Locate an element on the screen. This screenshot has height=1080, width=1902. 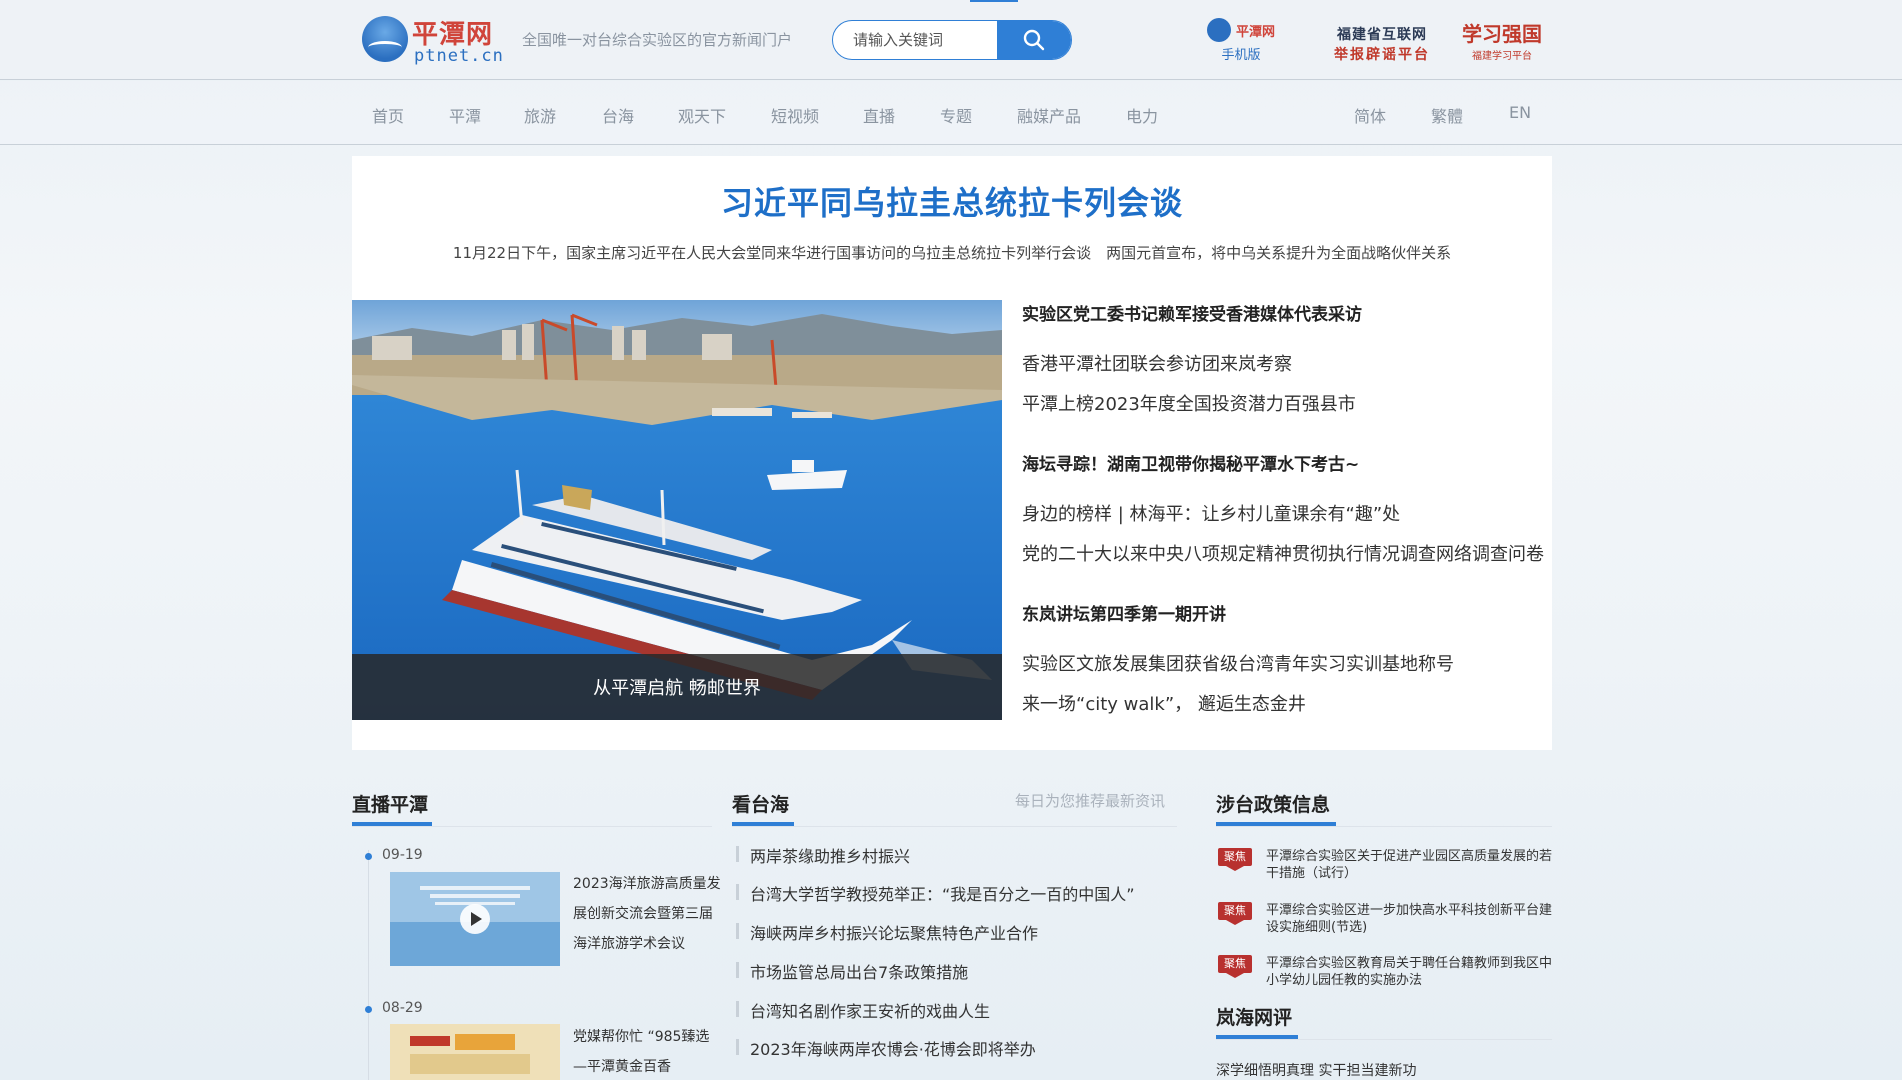
news-item: 身边的榜样 | 林海平：让乡村儿童课余有“趣”处 is located at coordinates (1211, 513).